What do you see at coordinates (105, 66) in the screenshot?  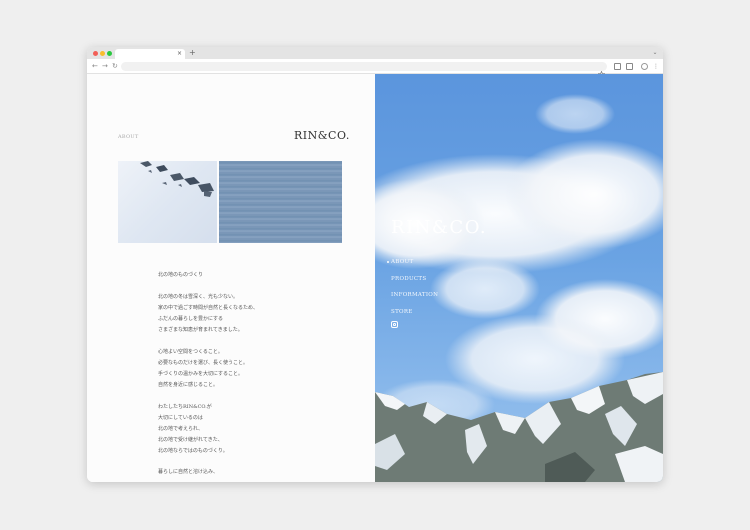 I see `forward-button: →` at bounding box center [105, 66].